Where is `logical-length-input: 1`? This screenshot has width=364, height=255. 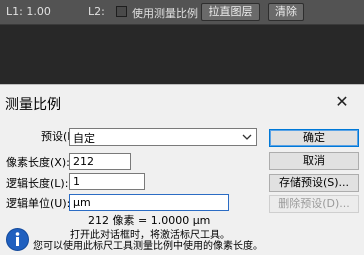 logical-length-input: 1 is located at coordinates (107, 181).